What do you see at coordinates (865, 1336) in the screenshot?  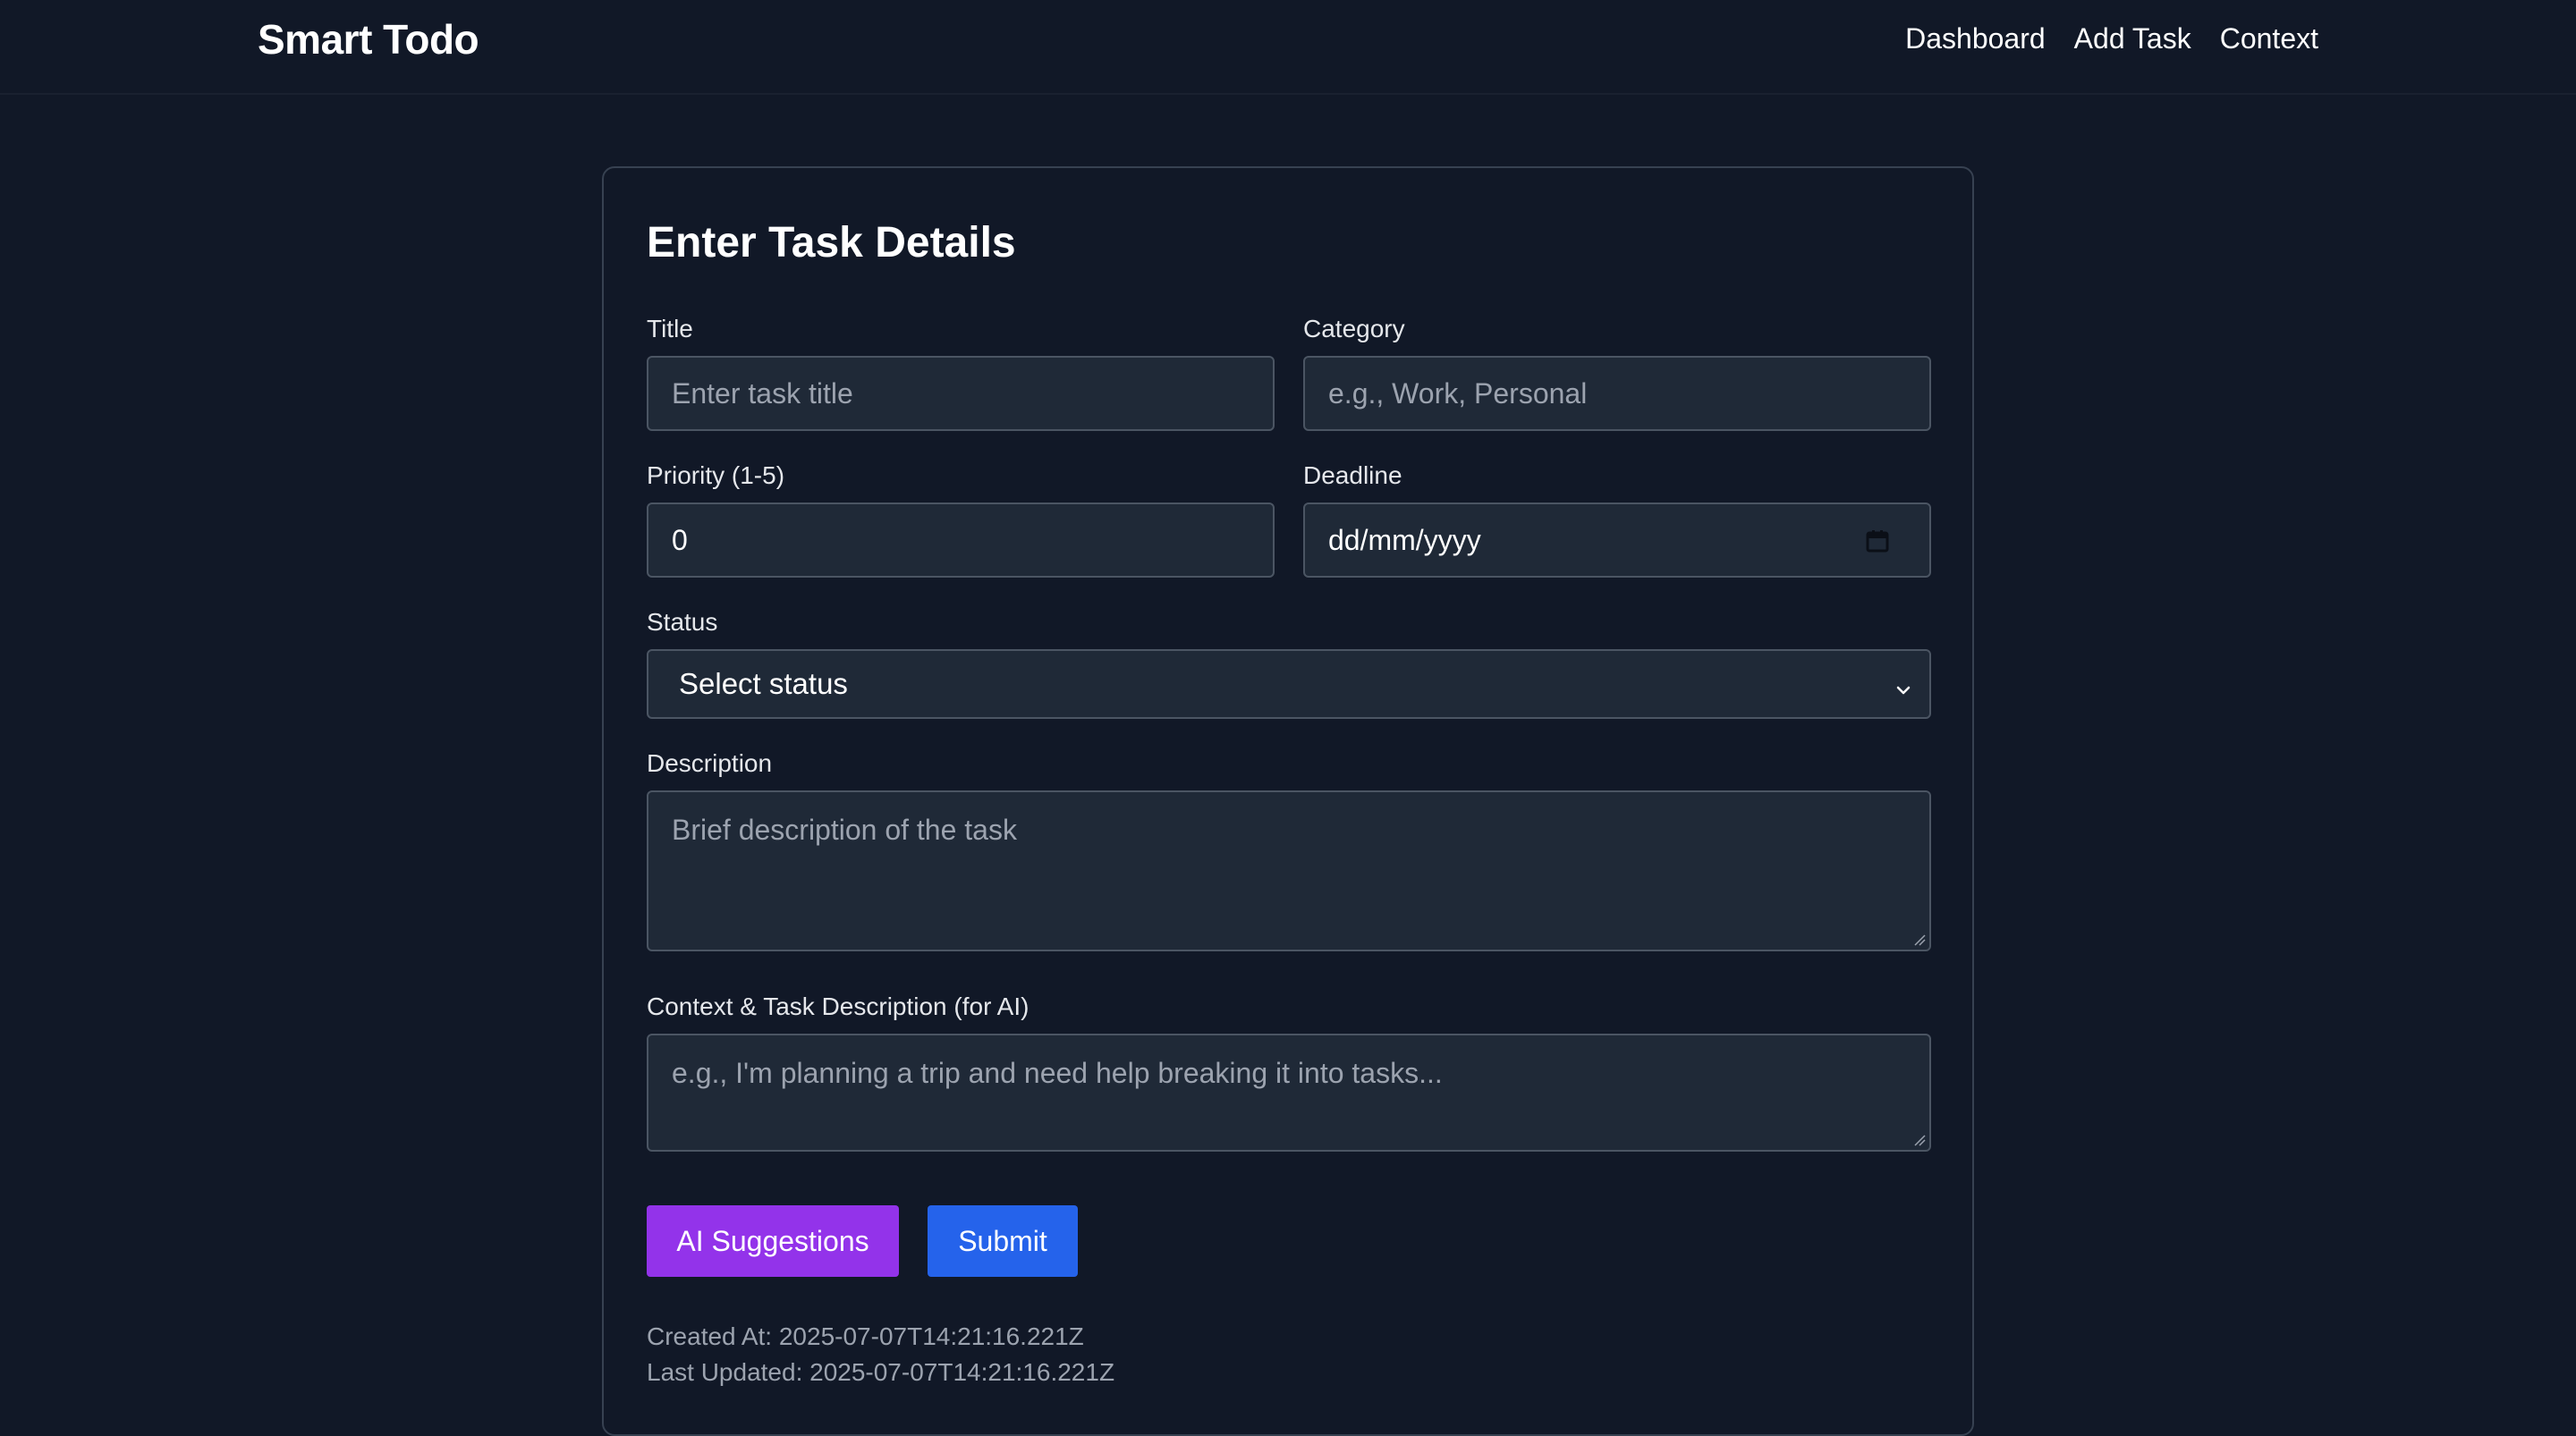 I see `created-at-text: Created At: 2025-07-07T14:21:16.221Z` at bounding box center [865, 1336].